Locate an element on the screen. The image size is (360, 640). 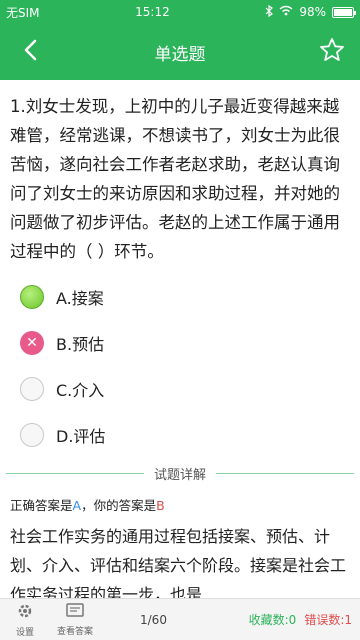
option-d: D.评估 is located at coordinates (180, 435).